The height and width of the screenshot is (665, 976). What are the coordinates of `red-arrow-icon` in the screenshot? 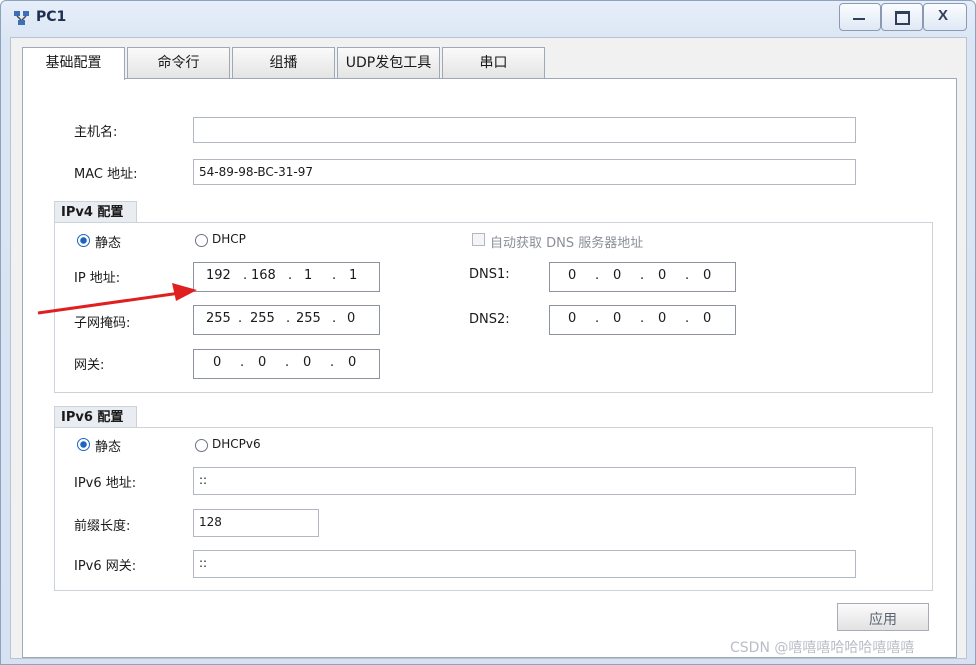 It's located at (117, 299).